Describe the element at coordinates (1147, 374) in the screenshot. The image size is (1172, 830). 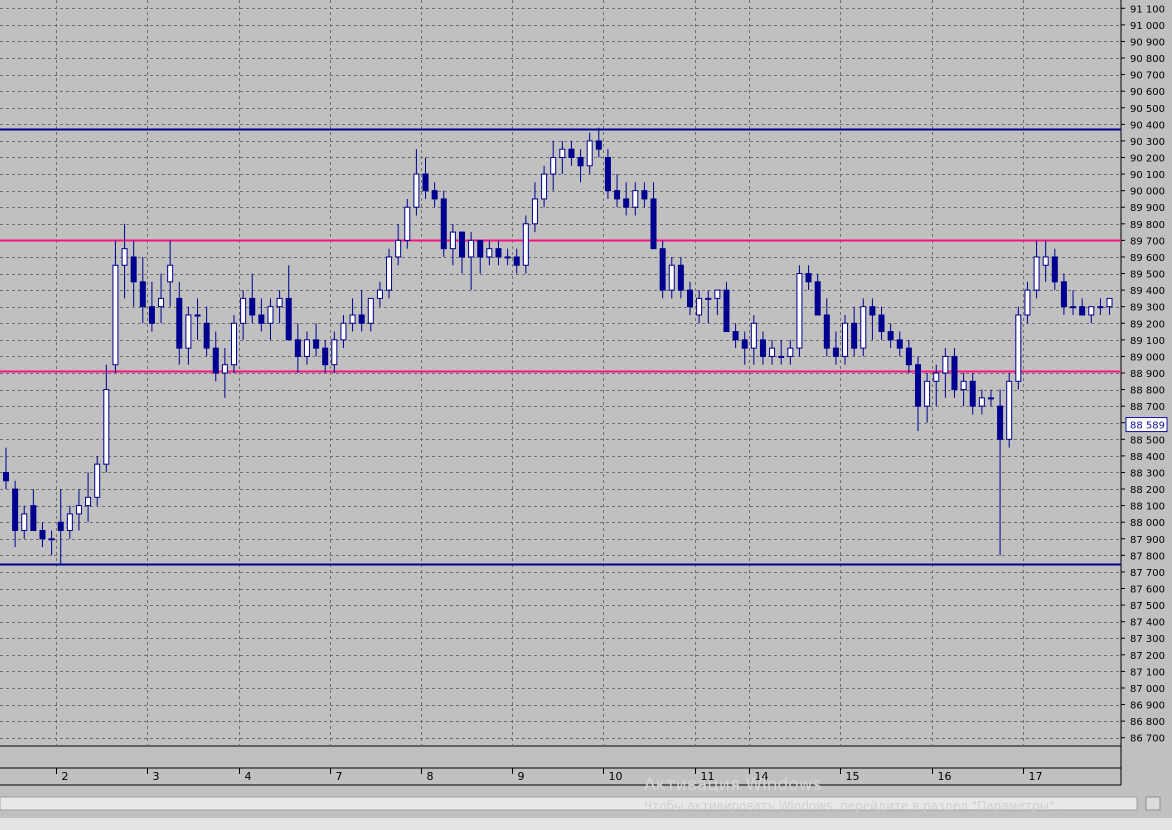
I see `y-tick-label: 88 900` at that location.